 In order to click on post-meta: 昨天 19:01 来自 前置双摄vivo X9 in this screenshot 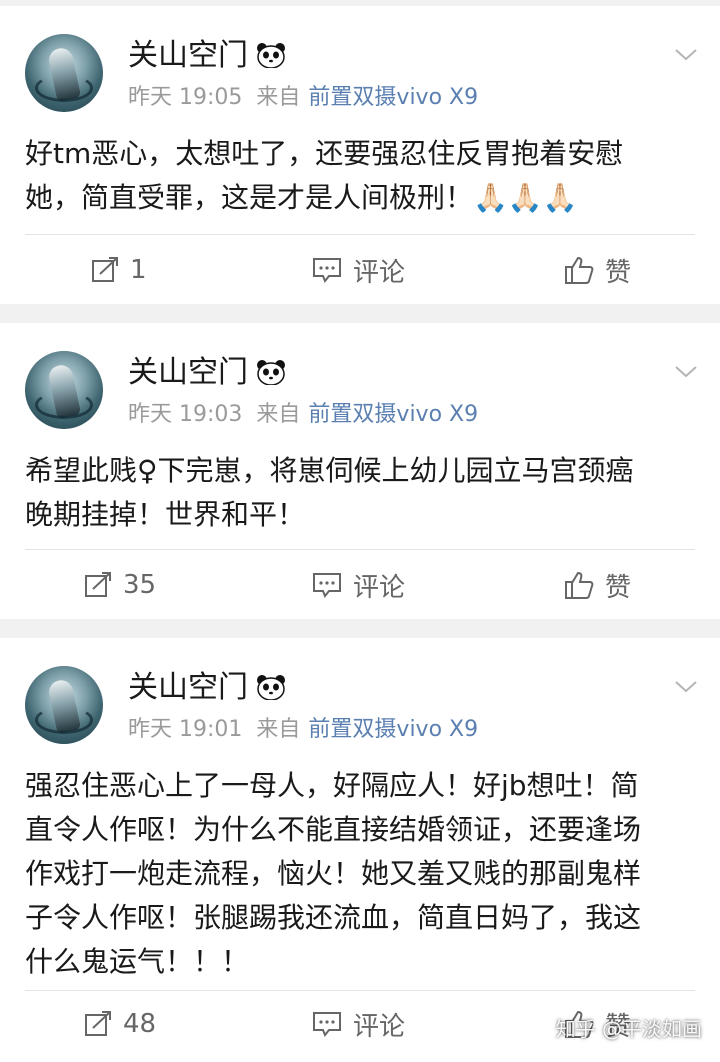, I will do `click(303, 730)`.